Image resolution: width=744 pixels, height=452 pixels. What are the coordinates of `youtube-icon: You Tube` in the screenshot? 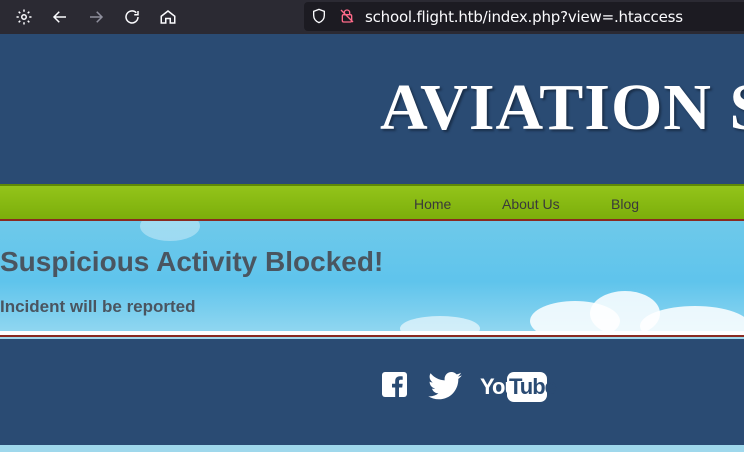 It's located at (518, 387).